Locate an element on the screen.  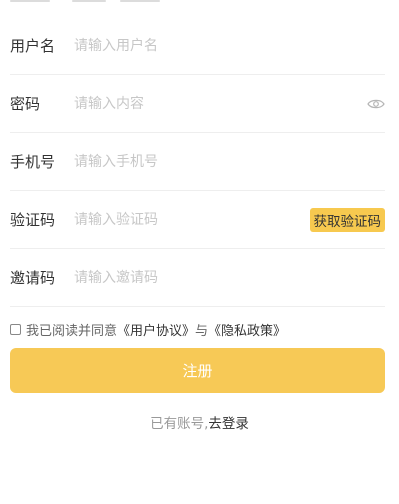
username-label: 用户名 is located at coordinates (33, 46).